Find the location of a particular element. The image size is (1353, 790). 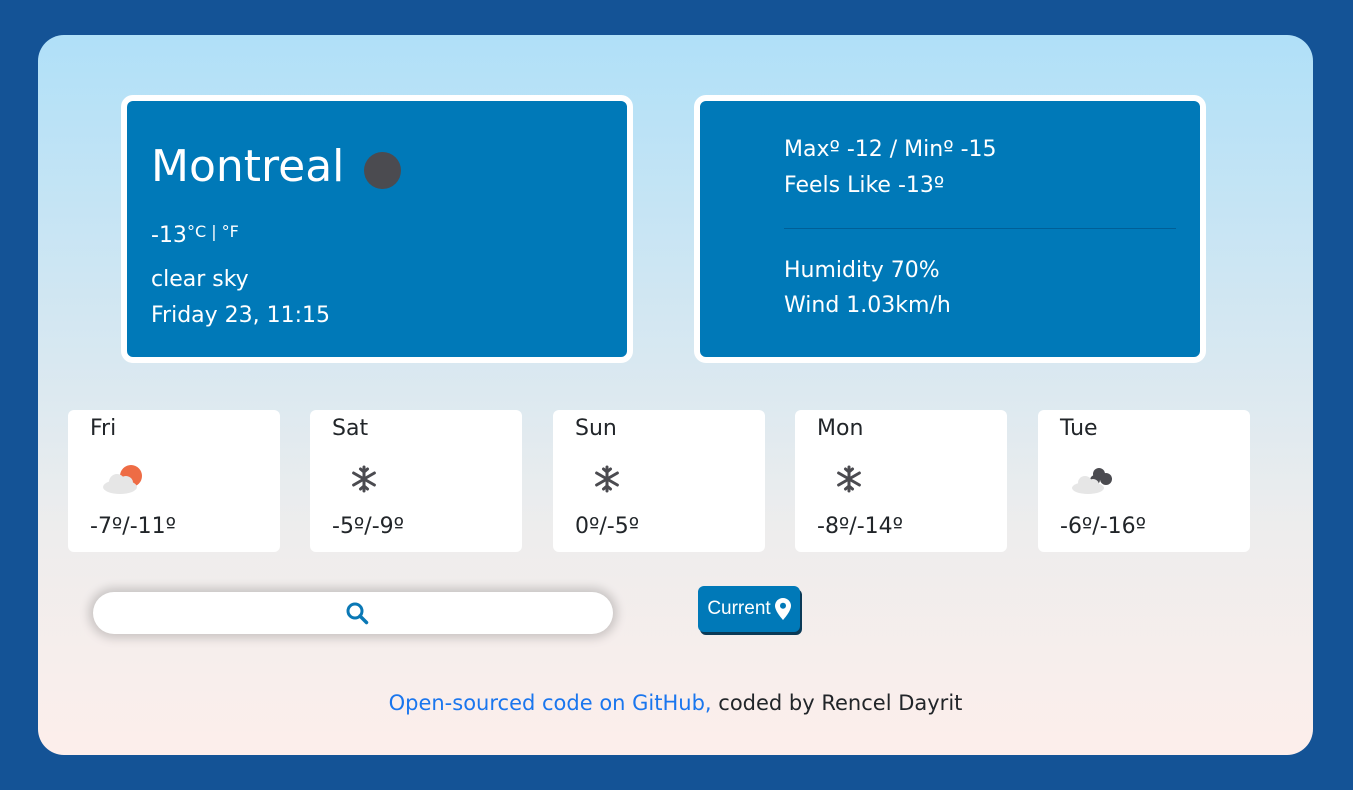

forecast-card: Mon -8º/-14º is located at coordinates (901, 481).